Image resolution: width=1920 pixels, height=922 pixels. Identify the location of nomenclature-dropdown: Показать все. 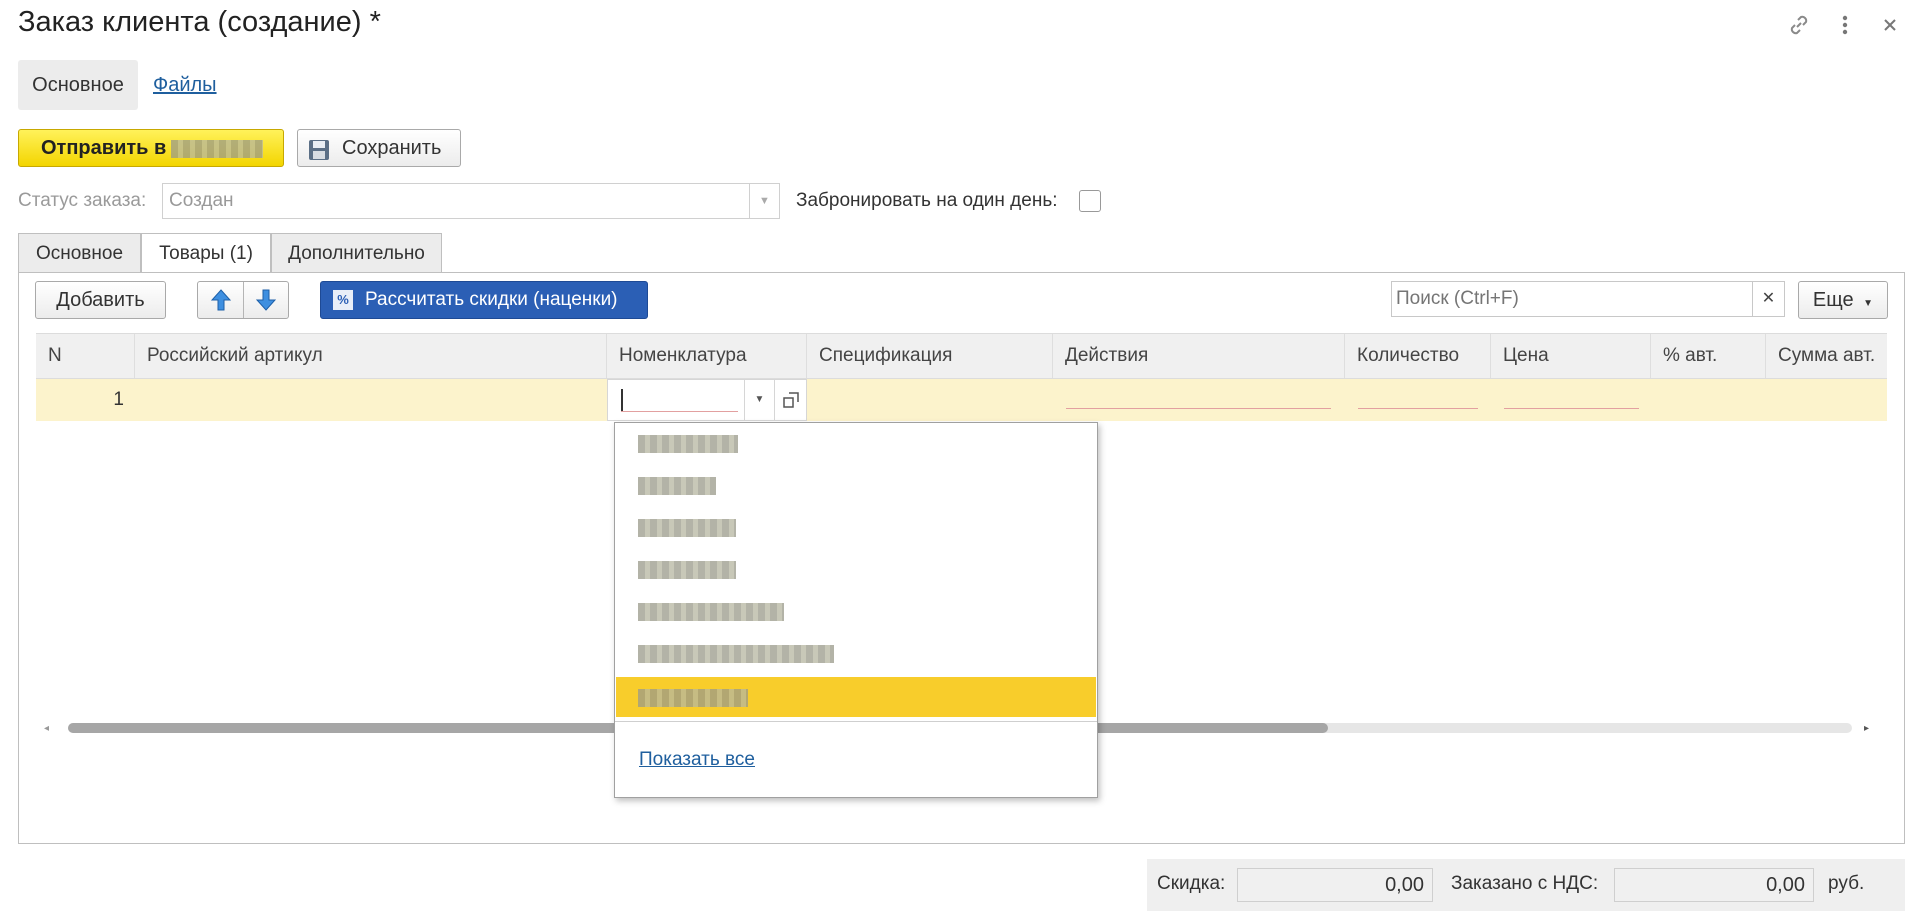
(856, 610).